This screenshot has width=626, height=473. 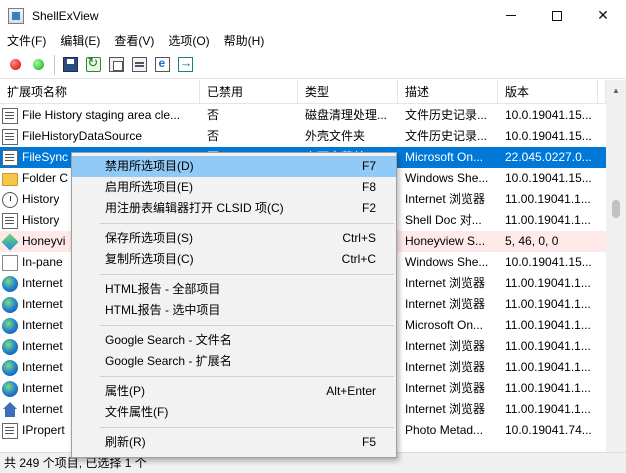 I want to click on context-menu-item: 属性(P) Alt+Enter, so click(x=234, y=391).